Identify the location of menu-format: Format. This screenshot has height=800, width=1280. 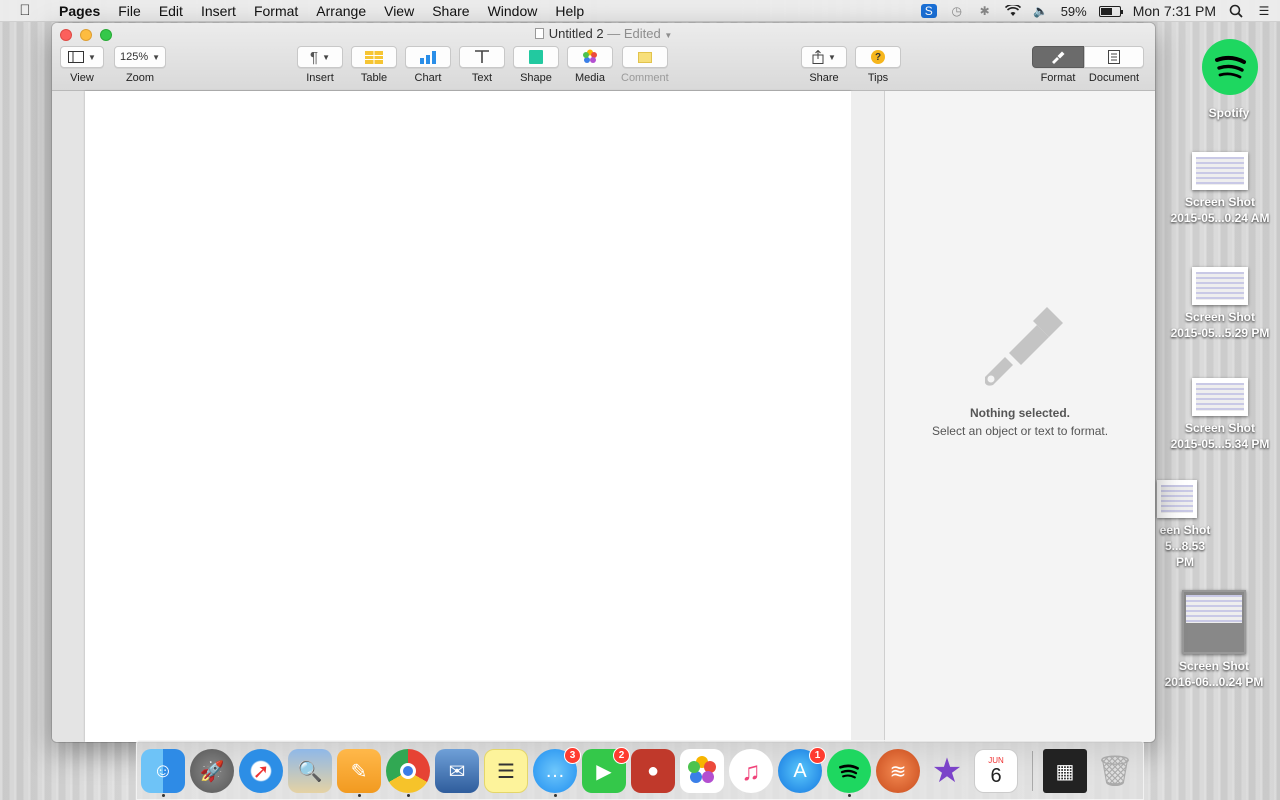
(276, 11).